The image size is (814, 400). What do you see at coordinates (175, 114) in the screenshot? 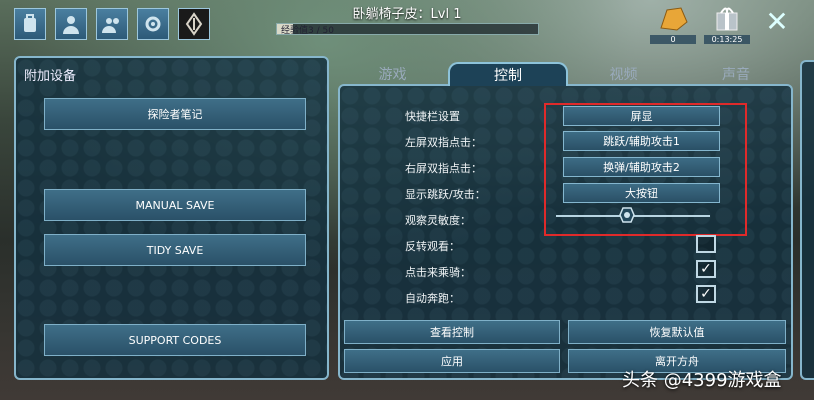
I see `explorer-notes-button: 探险者笔记` at bounding box center [175, 114].